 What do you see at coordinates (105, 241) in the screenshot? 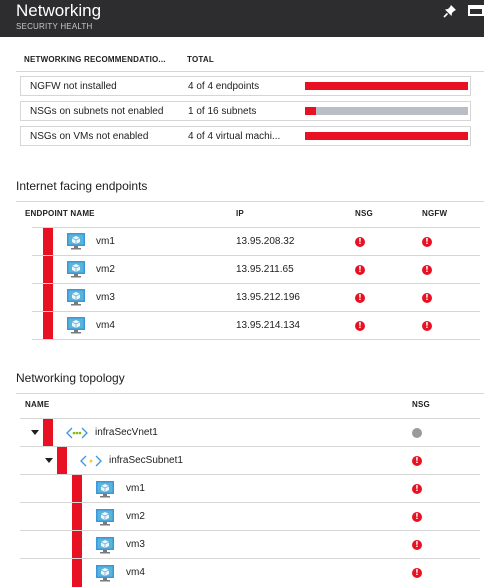
I see `endpoint-name: vm1` at bounding box center [105, 241].